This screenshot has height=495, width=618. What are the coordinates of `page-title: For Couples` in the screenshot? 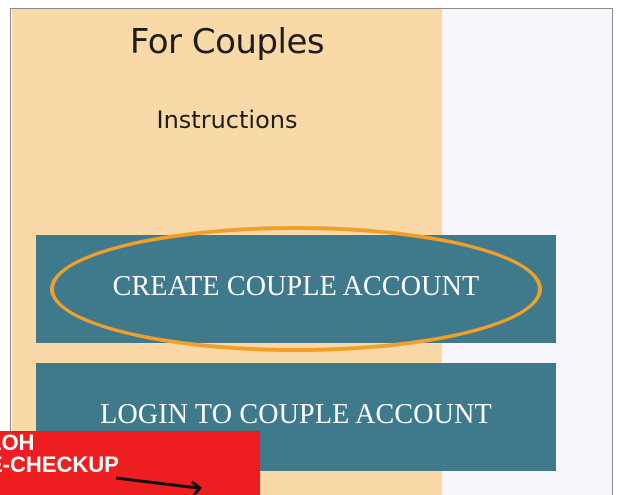 It's located at (227, 42).